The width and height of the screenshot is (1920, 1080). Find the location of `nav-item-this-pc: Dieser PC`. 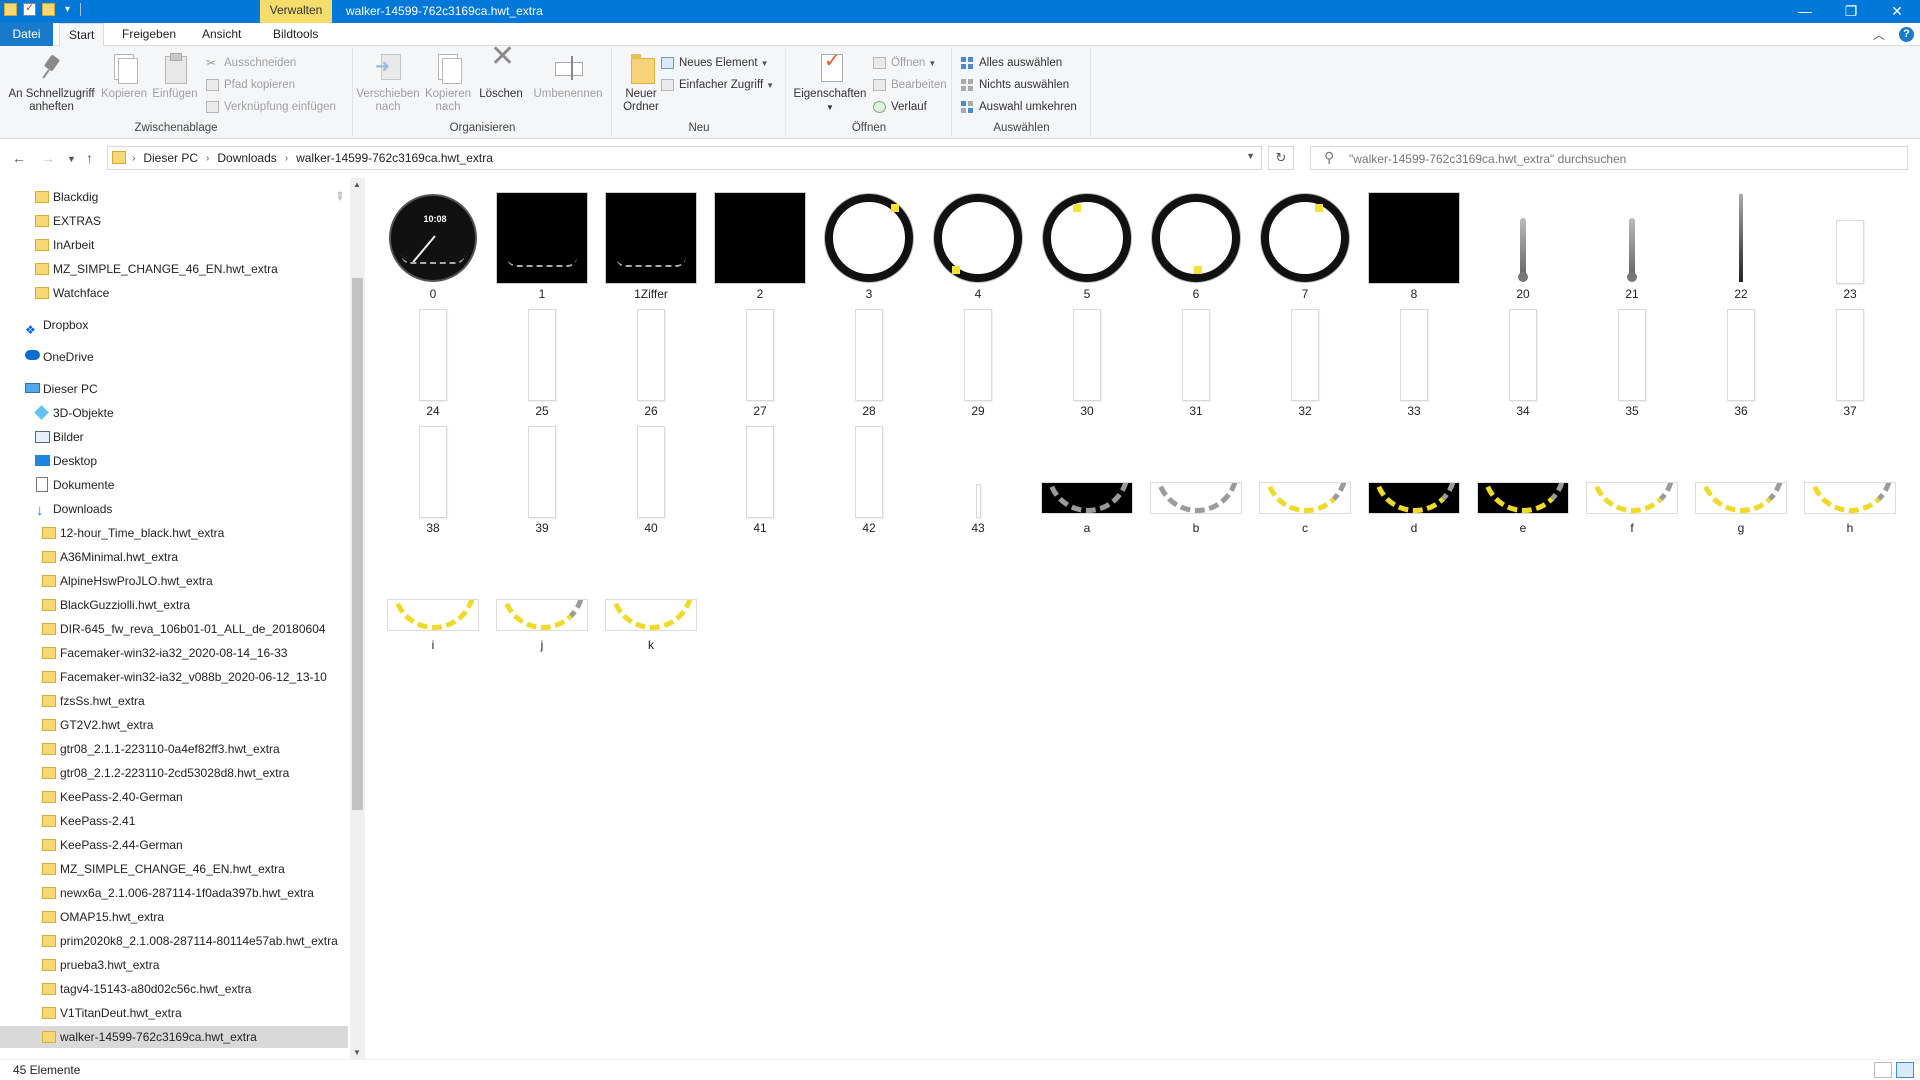

nav-item-this-pc: Dieser PC is located at coordinates (180, 389).